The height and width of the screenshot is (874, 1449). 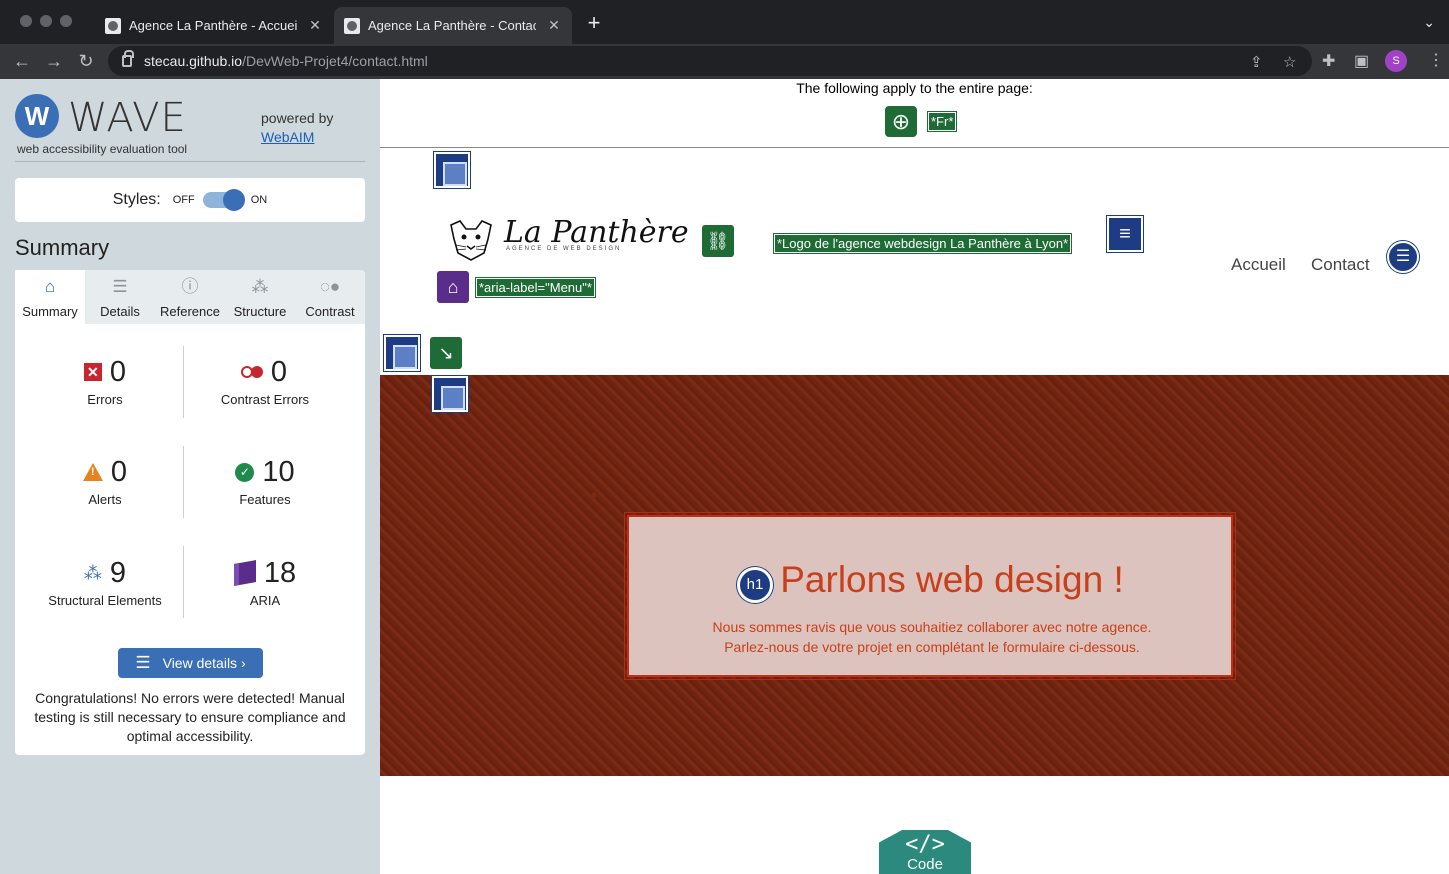 I want to click on section-region-icon, so click(x=450, y=394).